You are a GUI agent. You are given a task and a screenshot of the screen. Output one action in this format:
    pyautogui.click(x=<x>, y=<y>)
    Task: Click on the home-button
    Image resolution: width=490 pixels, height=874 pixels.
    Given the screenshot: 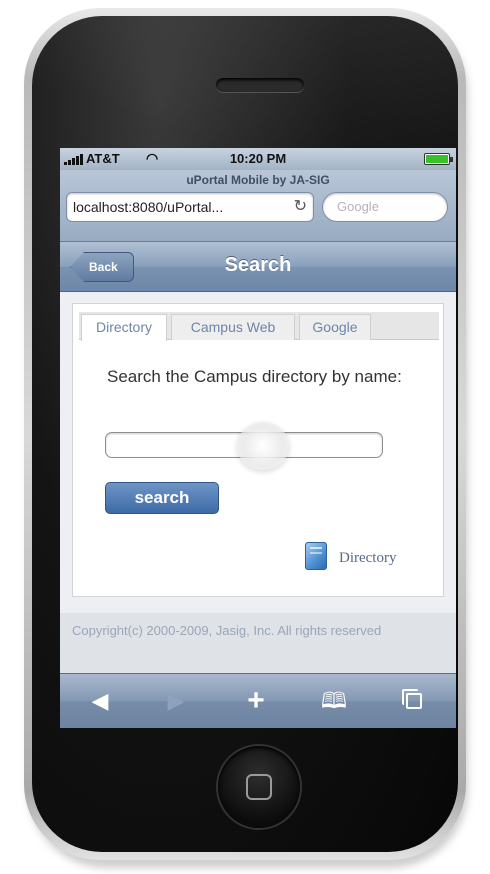 What is the action you would take?
    pyautogui.click(x=259, y=787)
    